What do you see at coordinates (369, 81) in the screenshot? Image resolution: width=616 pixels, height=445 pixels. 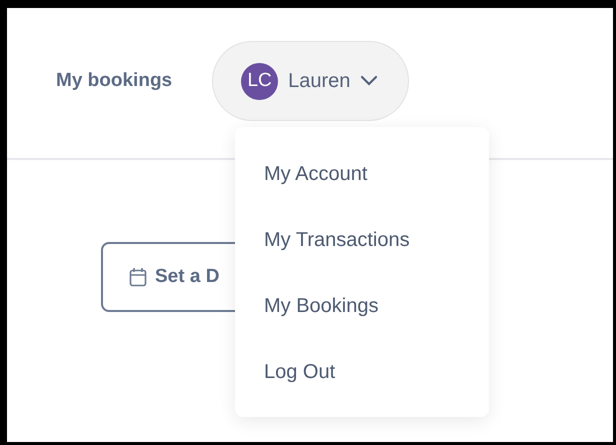 I see `caret-icon` at bounding box center [369, 81].